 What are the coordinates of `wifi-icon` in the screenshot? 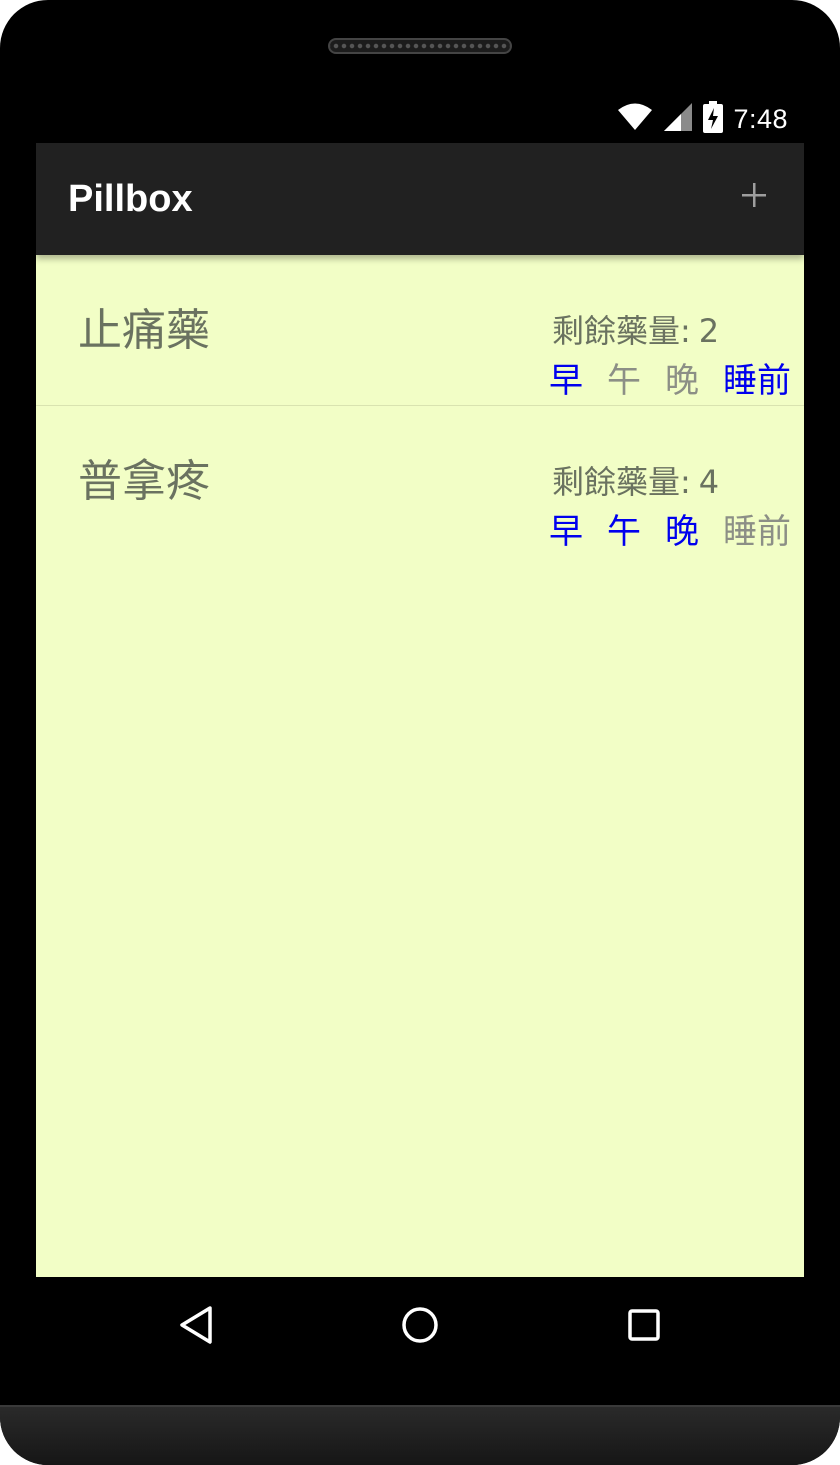 It's located at (635, 119).